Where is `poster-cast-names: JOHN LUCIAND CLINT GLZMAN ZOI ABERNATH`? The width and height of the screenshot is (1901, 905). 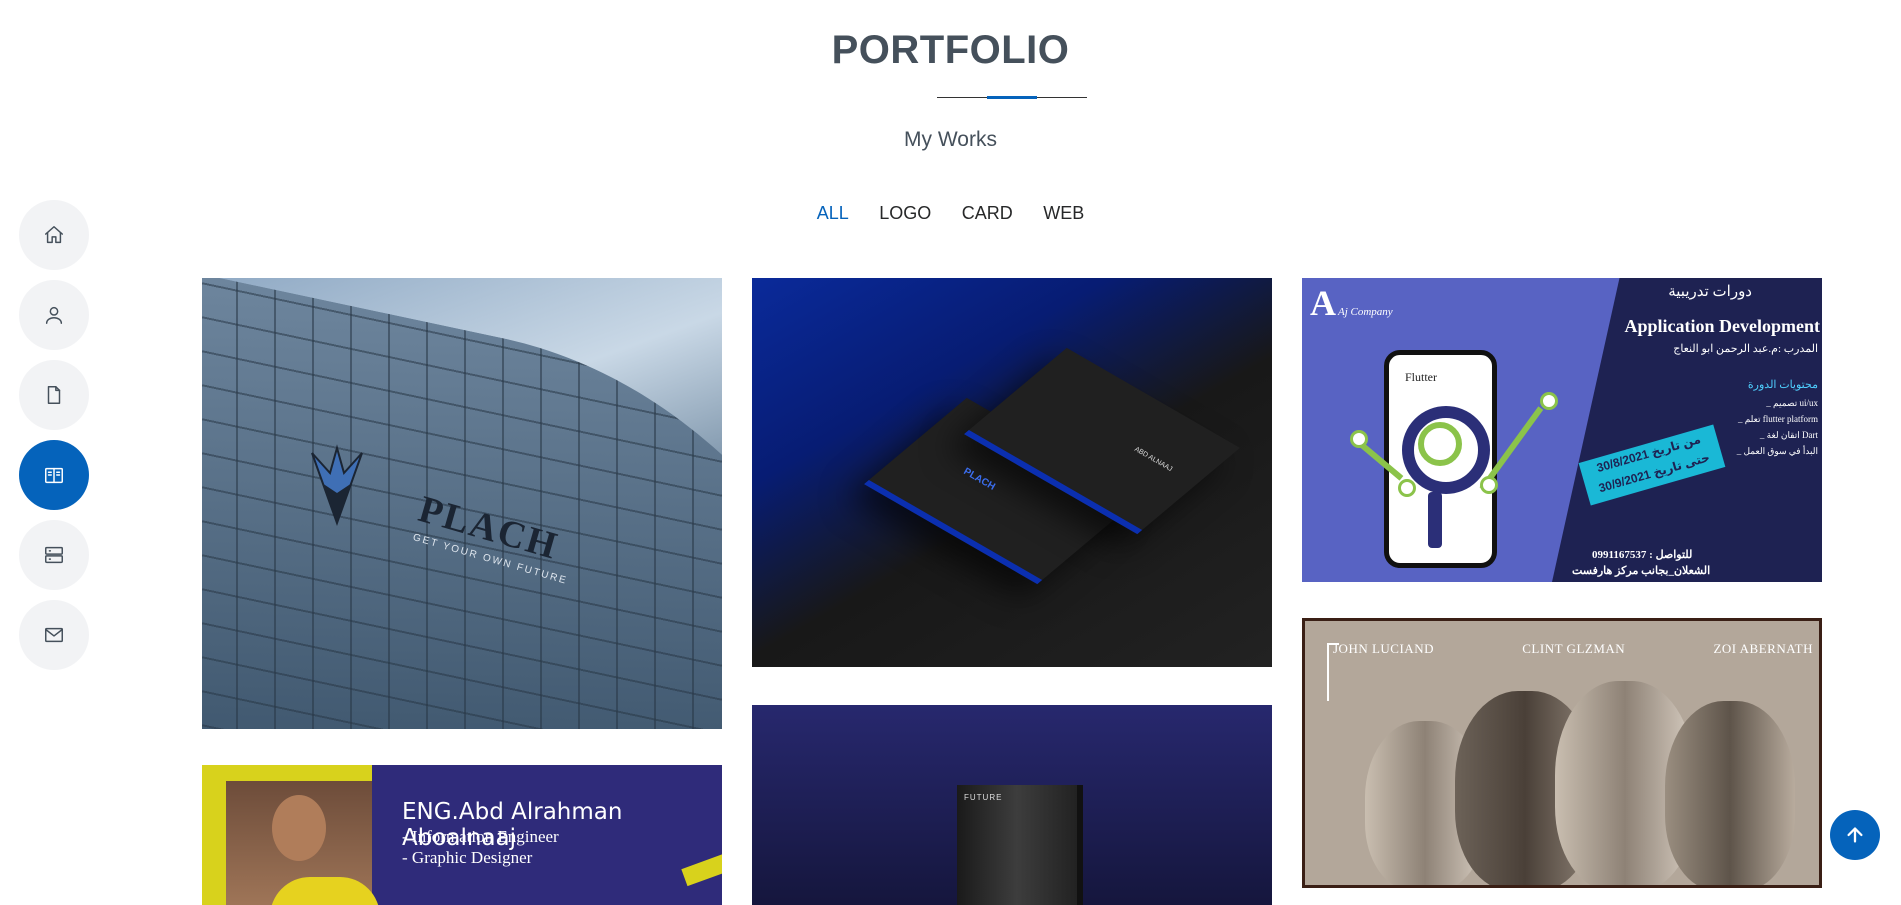 poster-cast-names: JOHN LUCIAND CLINT GLZMAN ZOI ABERNATH is located at coordinates (1573, 649).